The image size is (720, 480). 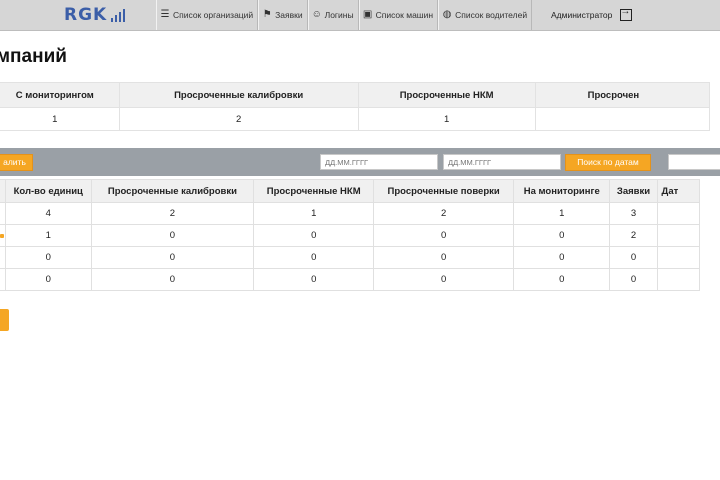 I want to click on cell-nkm: 1, so click(x=314, y=213).